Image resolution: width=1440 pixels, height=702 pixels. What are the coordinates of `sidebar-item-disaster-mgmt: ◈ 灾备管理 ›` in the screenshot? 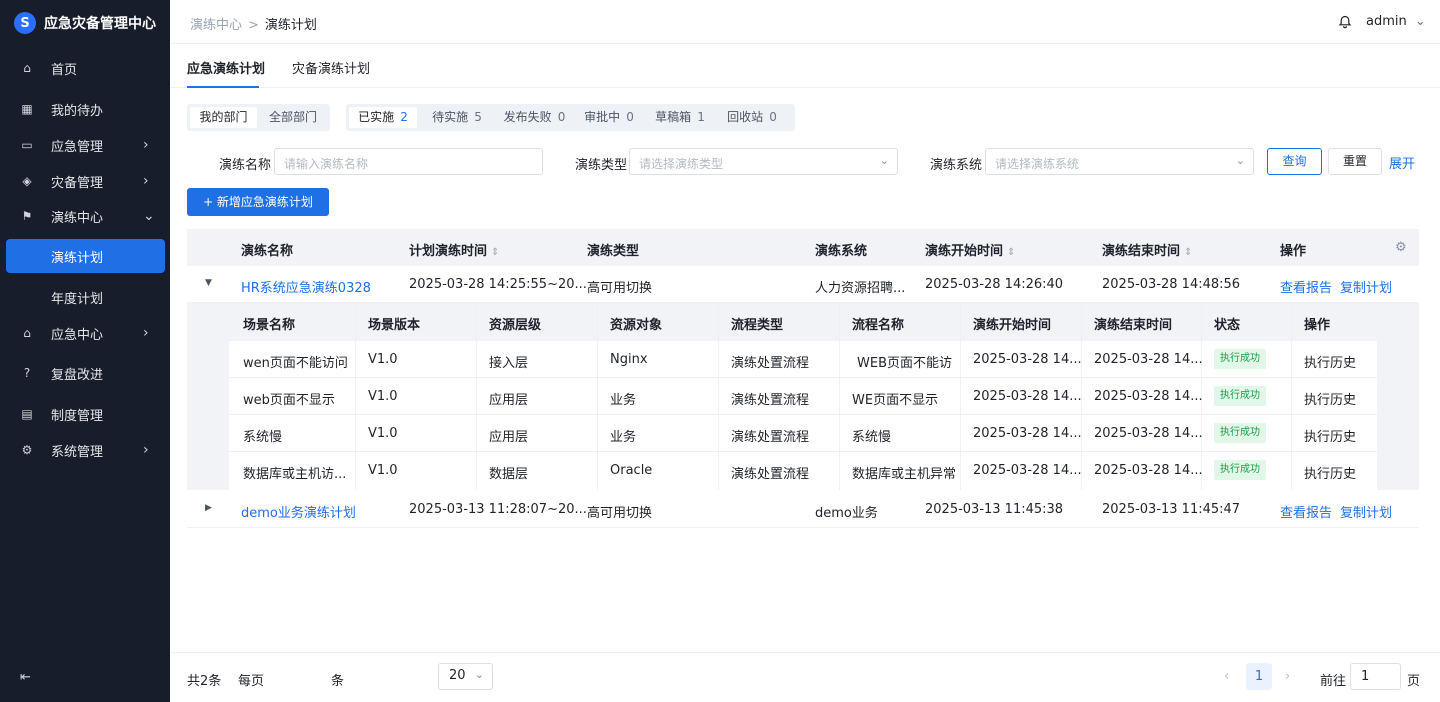 It's located at (85, 181).